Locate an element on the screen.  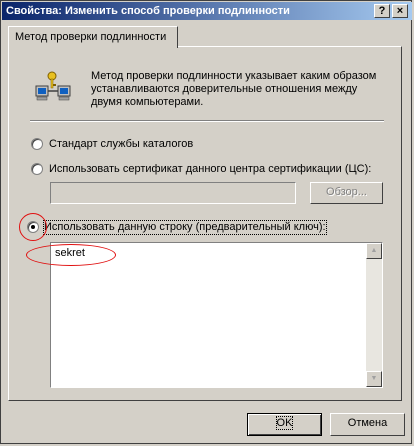
network-computers-icon is located at coordinates (53, 86).